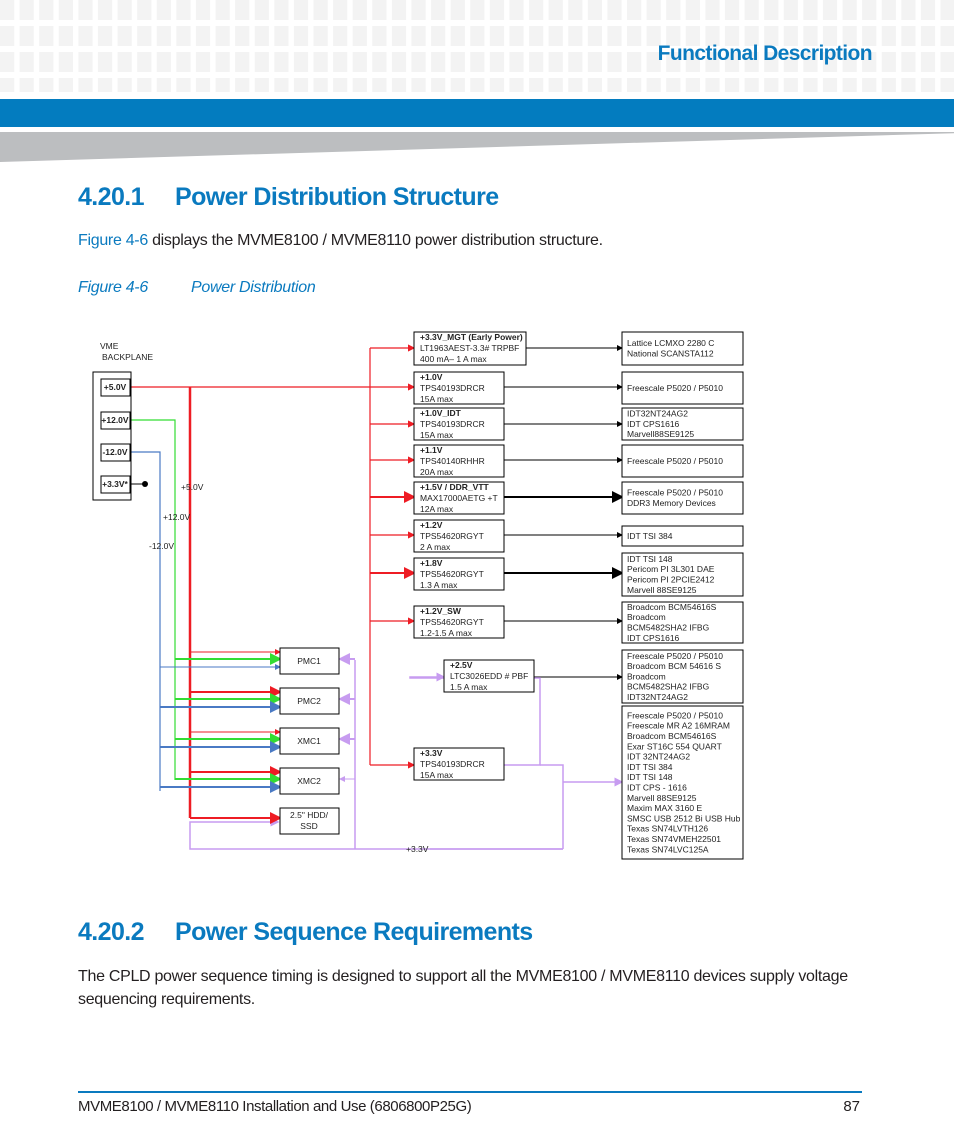 The image size is (954, 1145). Describe the element at coordinates (431, 450) in the screenshot. I see `regulator-rail: +1.1V` at that location.